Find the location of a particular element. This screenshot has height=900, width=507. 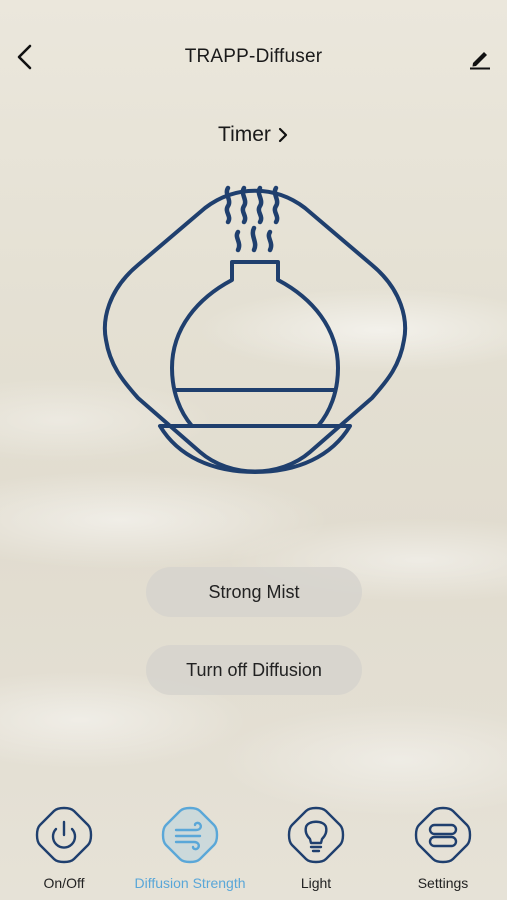

power-icon is located at coordinates (64, 835).